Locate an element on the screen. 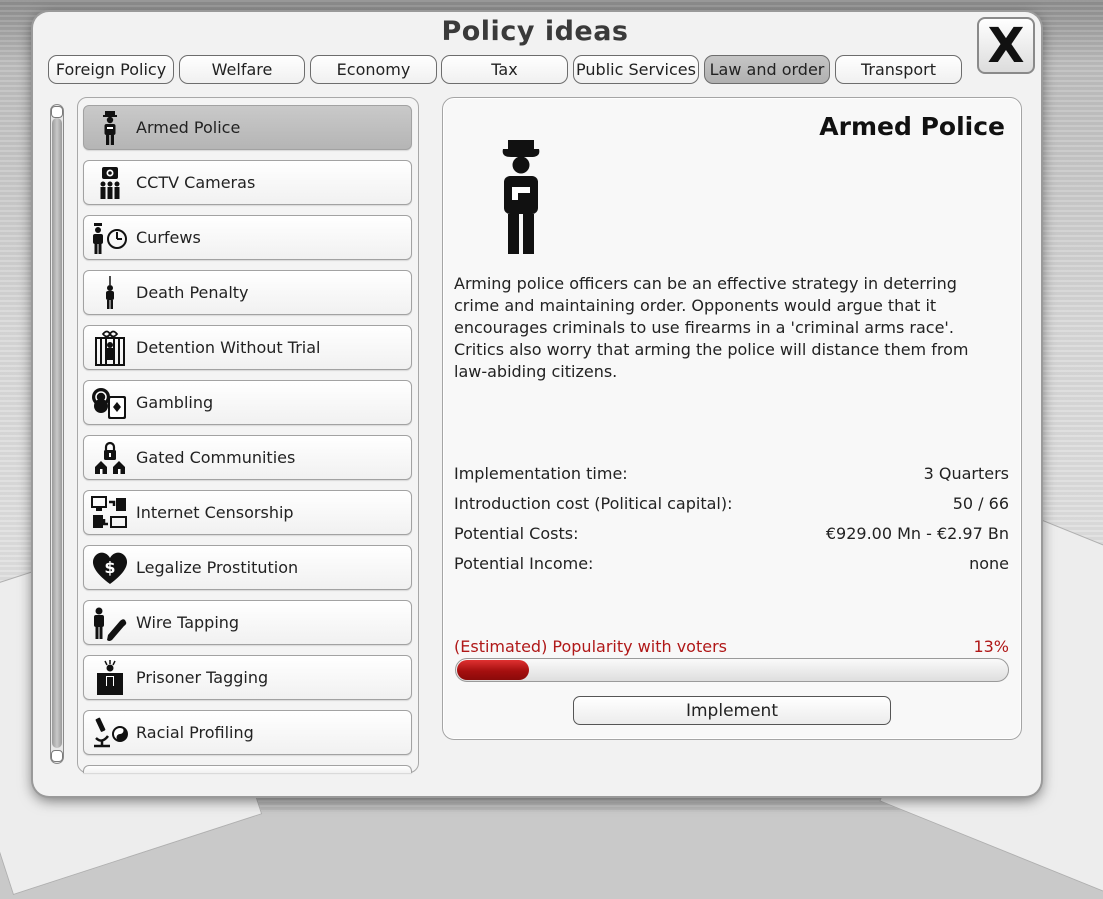  policy-item-label: Gated Communities is located at coordinates (216, 457).